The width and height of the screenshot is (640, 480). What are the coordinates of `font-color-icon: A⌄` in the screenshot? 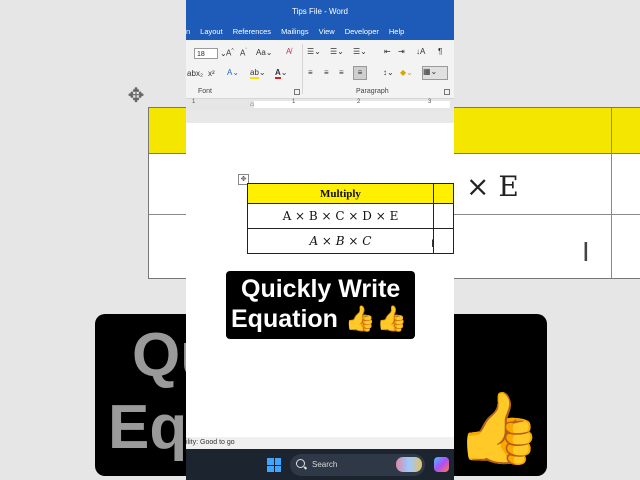 It's located at (281, 73).